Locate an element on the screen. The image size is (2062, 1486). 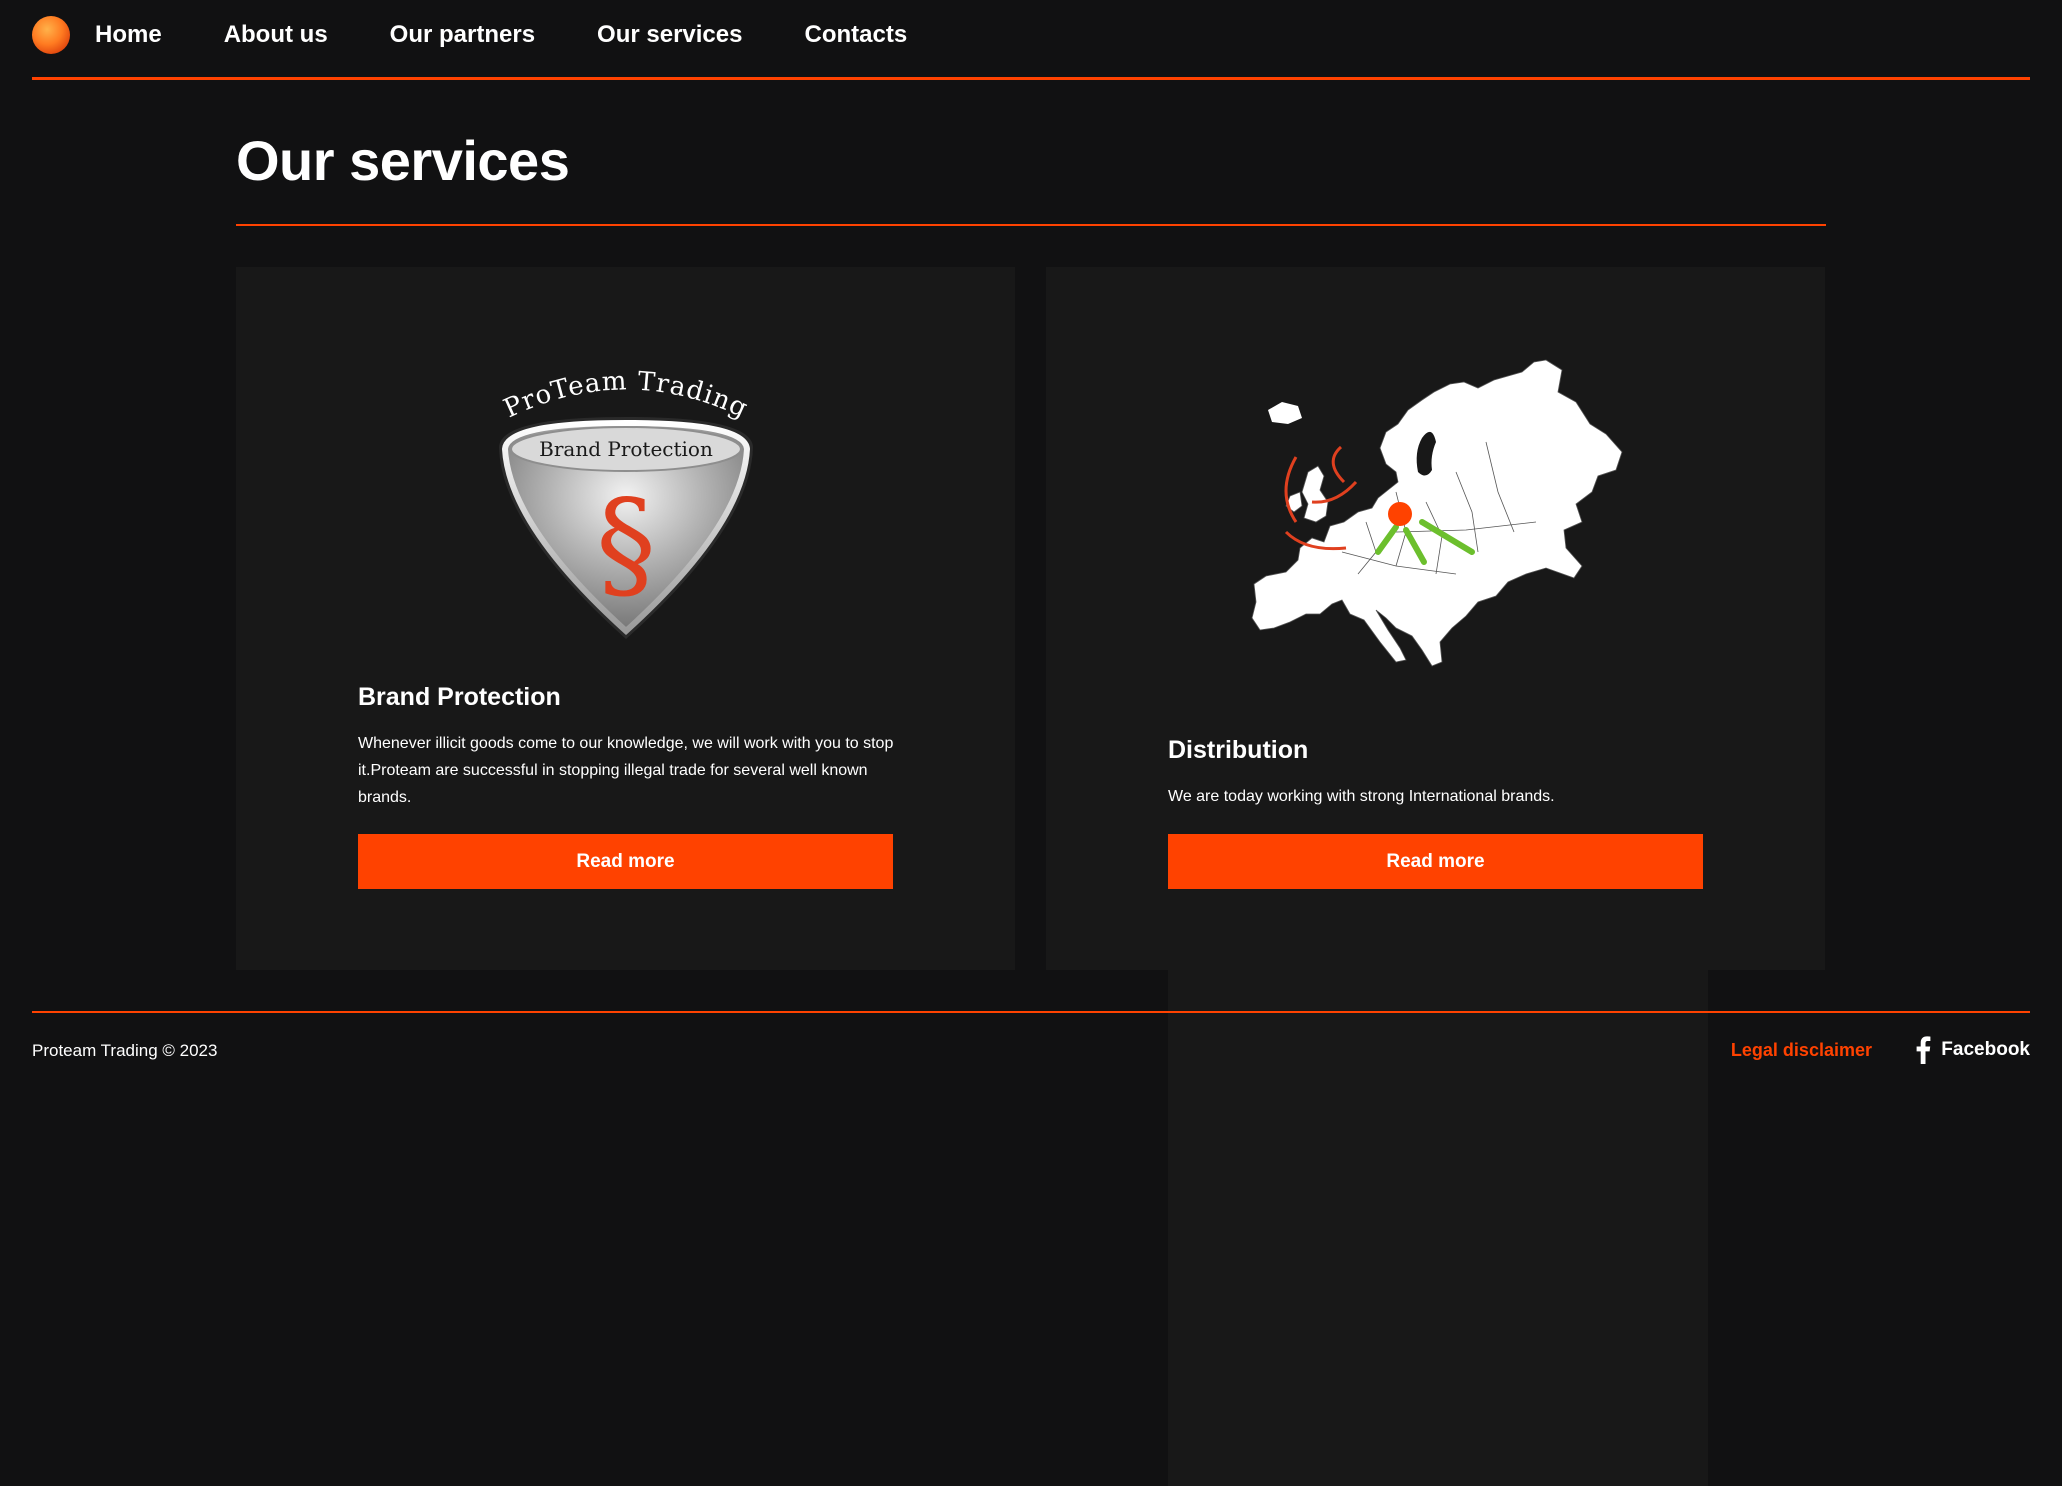
paragraph-symbol: § is located at coordinates (626, 544).